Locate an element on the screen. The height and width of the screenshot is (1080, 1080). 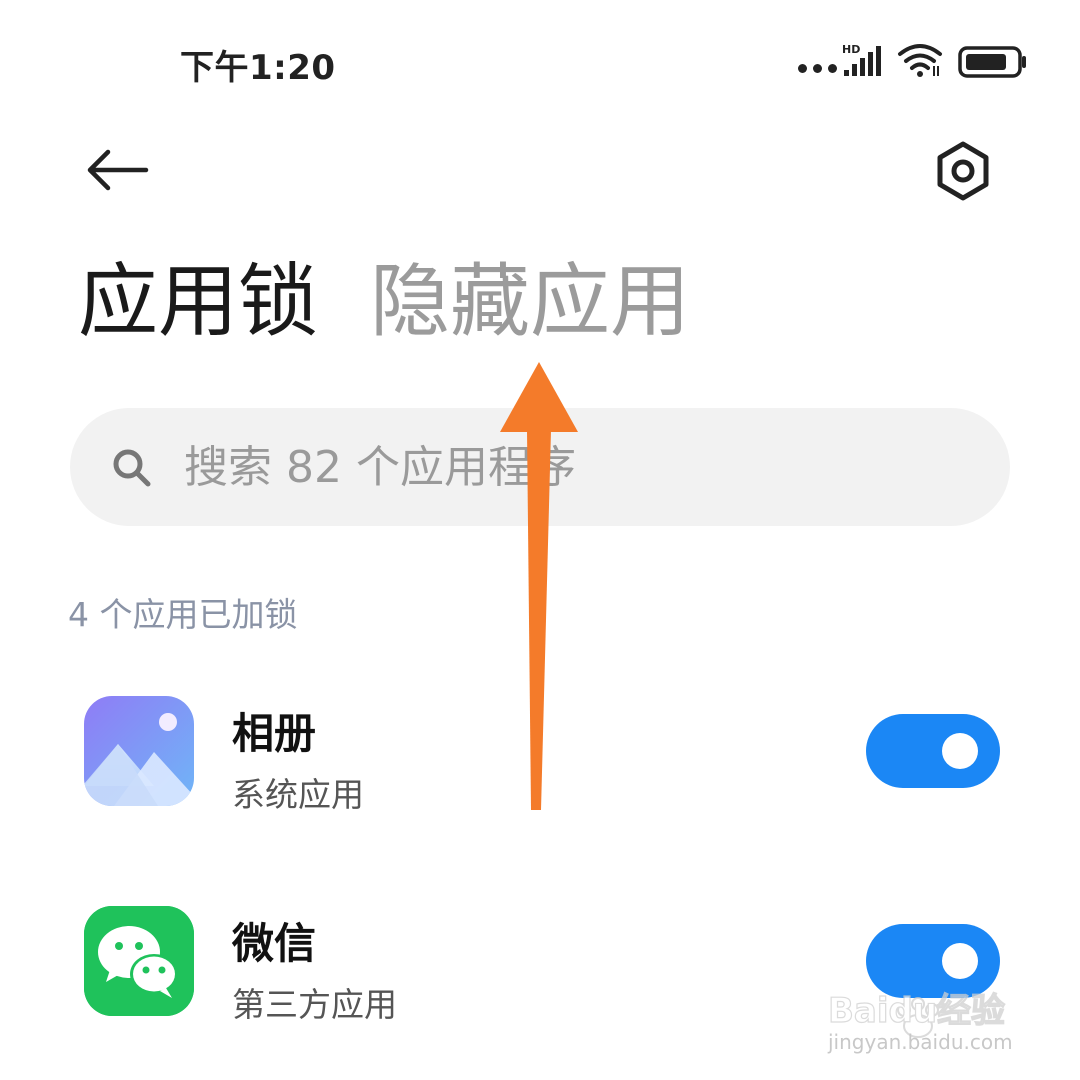
search-bar is located at coordinates (540, 467).